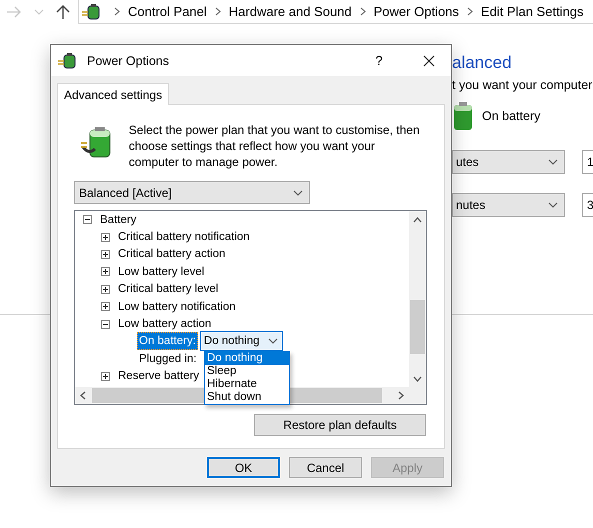 This screenshot has width=593, height=528. Describe the element at coordinates (274, 146) in the screenshot. I see `instruction-text: Select the power plan that you want to customise, then choose settings that reflect how you want your computer to manage power.` at that location.